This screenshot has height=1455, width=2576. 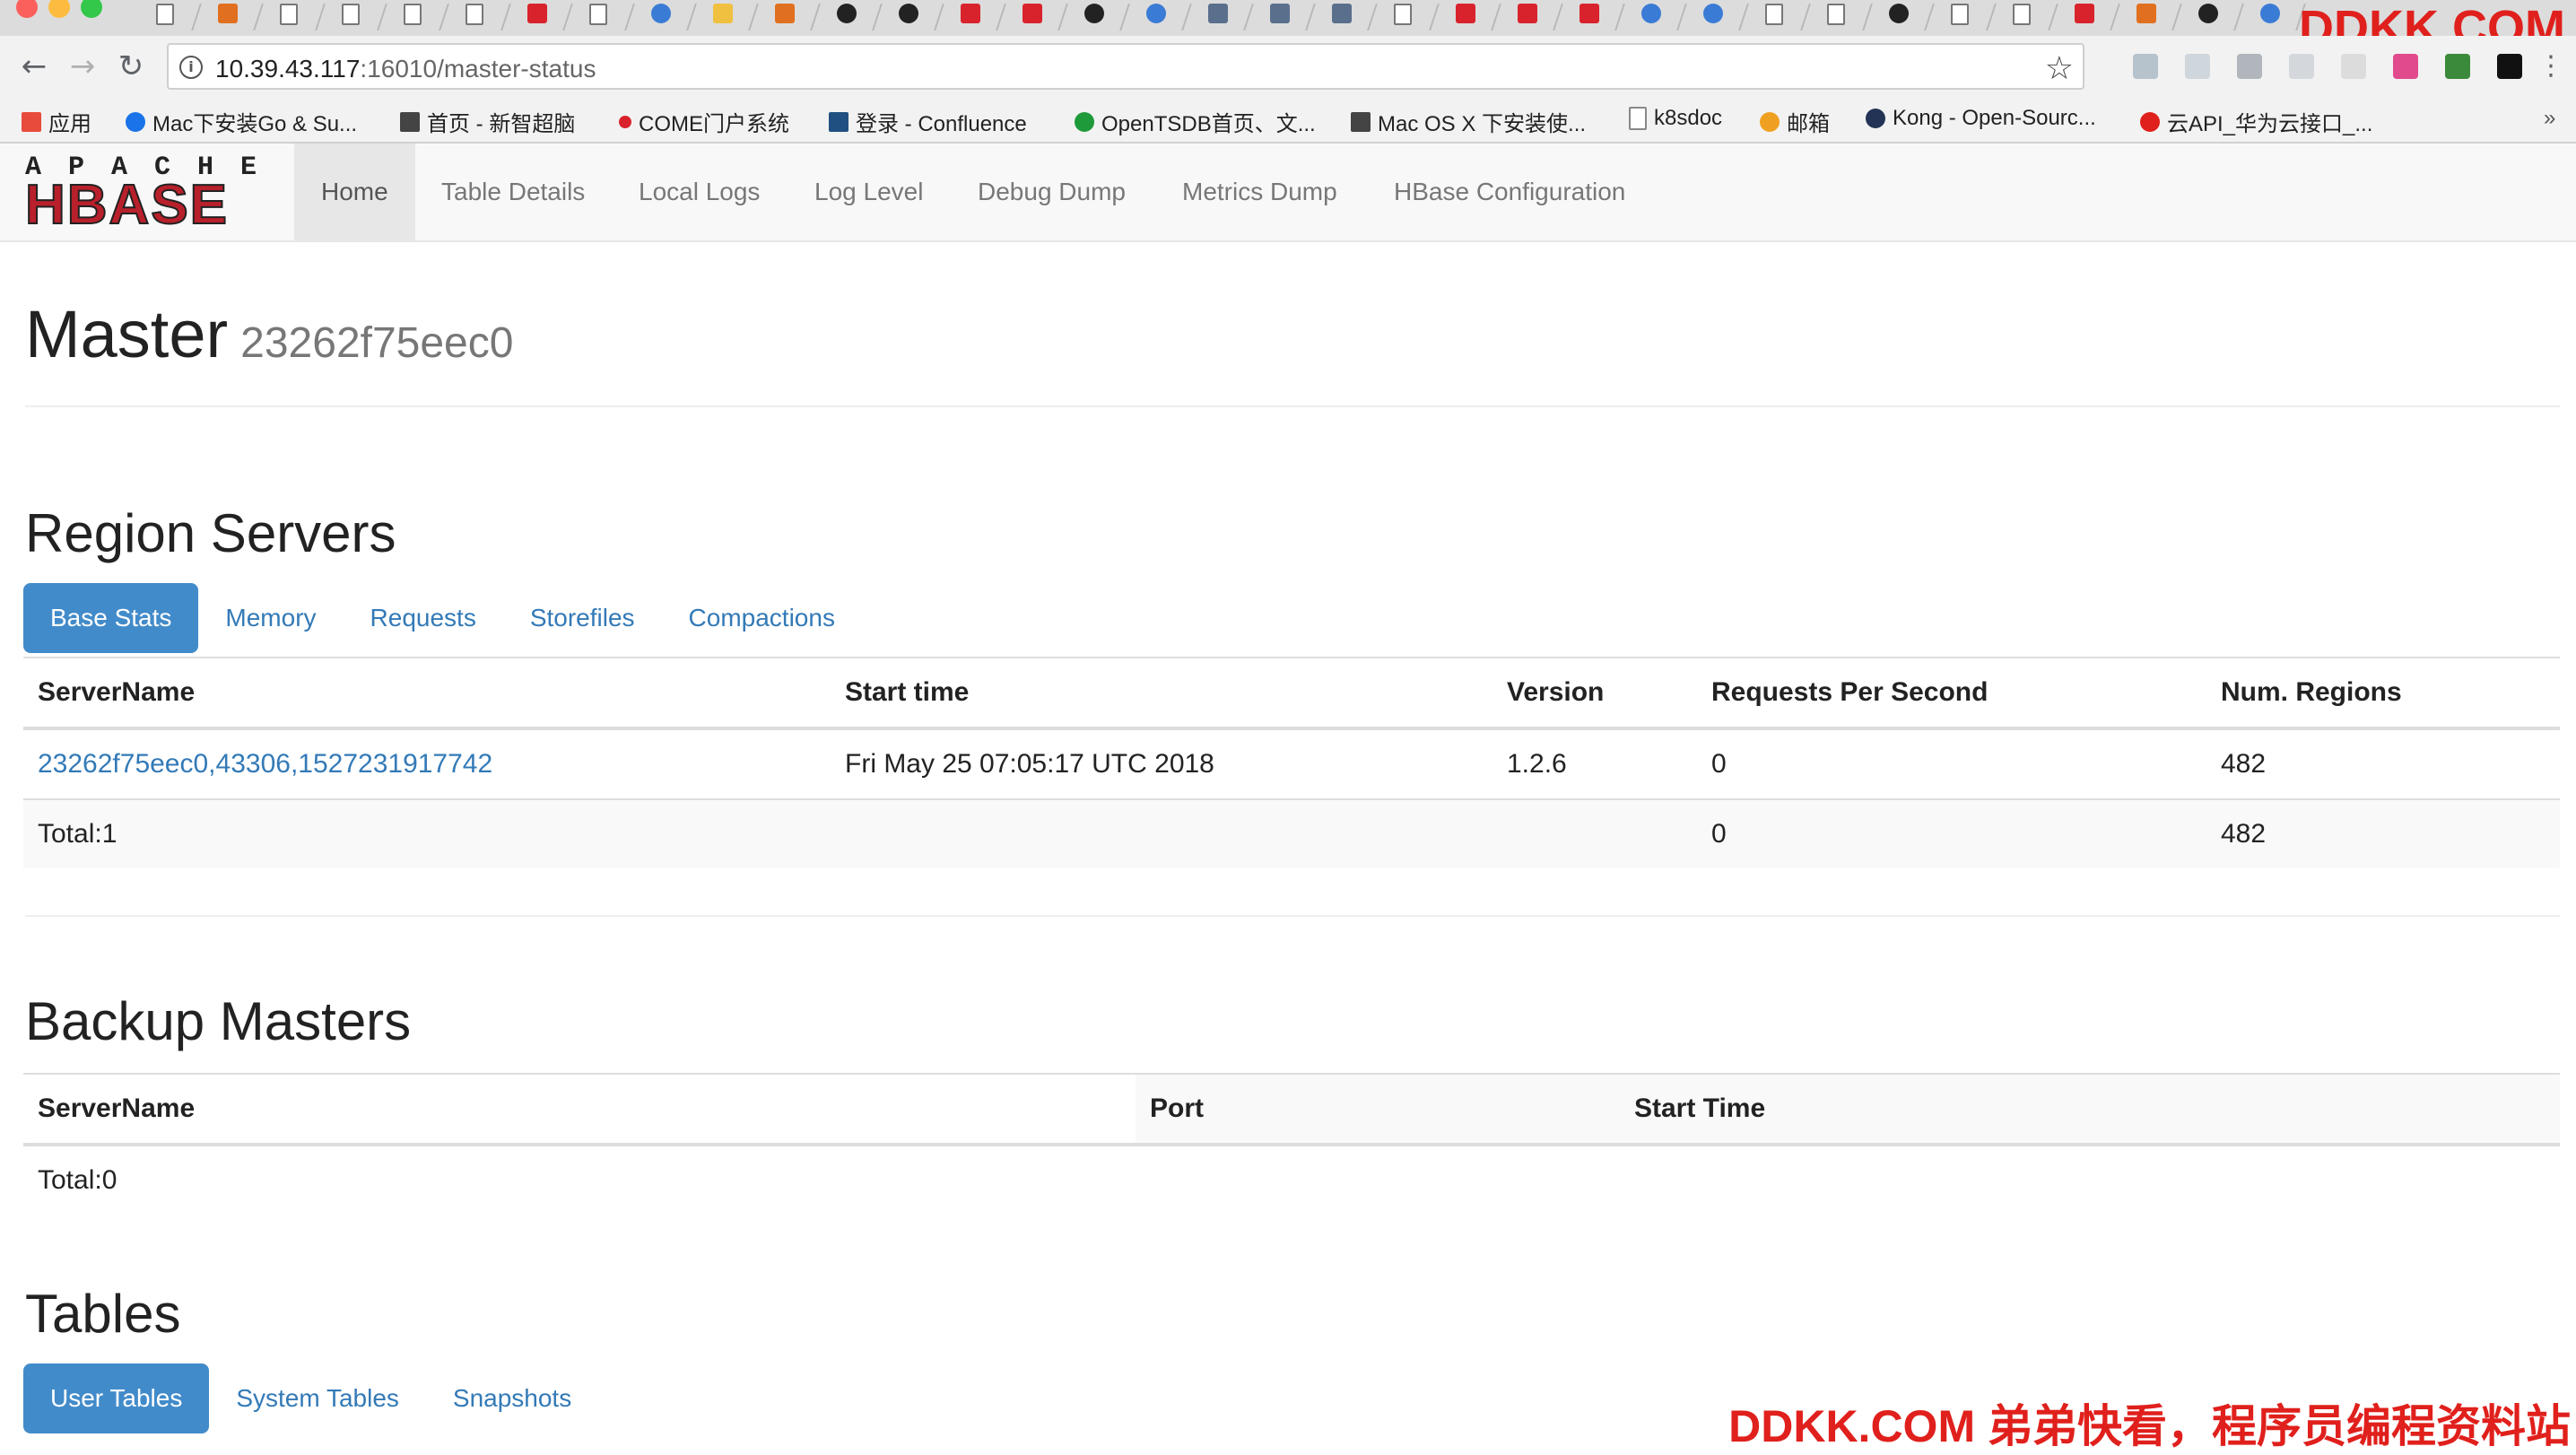 I want to click on tables-heading: Tables, so click(x=103, y=1314).